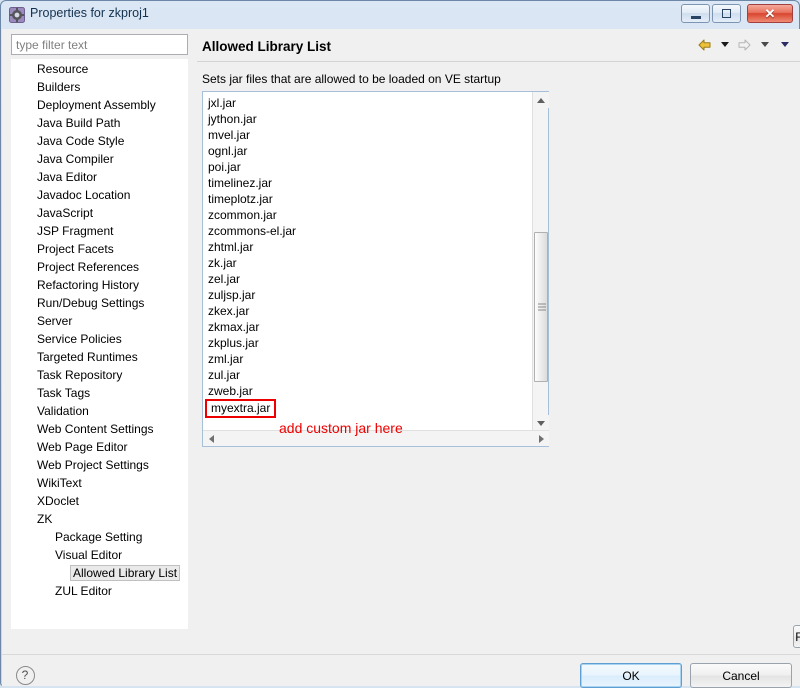 This screenshot has width=800, height=688. I want to click on ok-button: OK, so click(631, 675).